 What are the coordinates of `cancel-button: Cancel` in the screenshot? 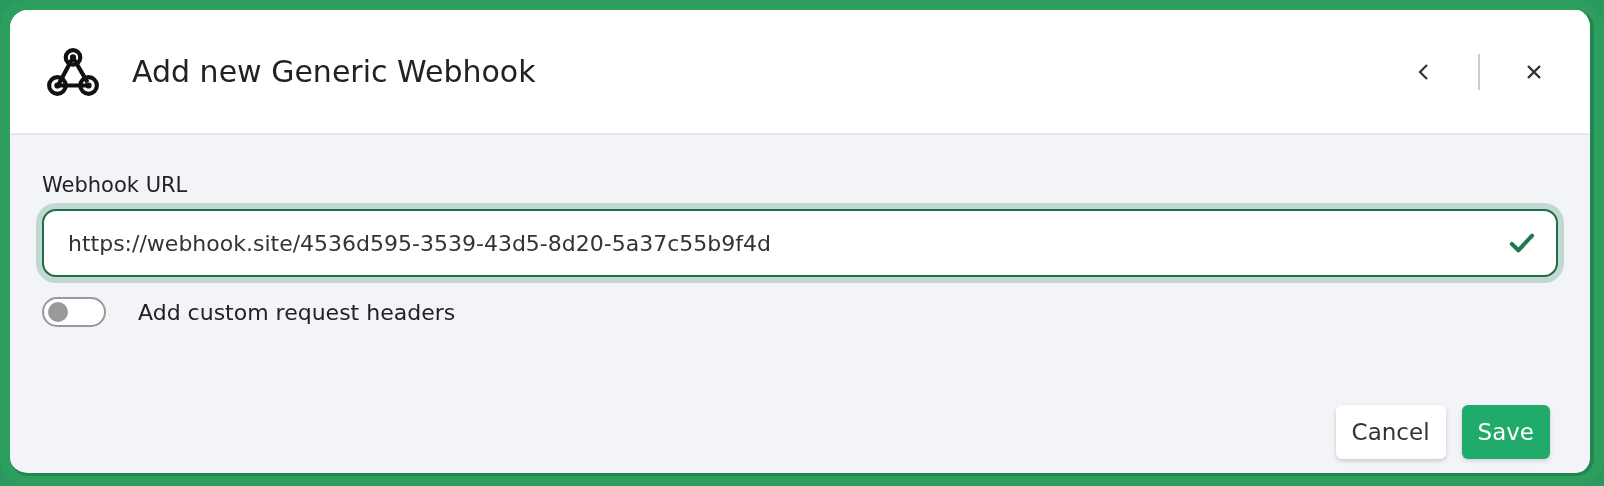 It's located at (1390, 432).